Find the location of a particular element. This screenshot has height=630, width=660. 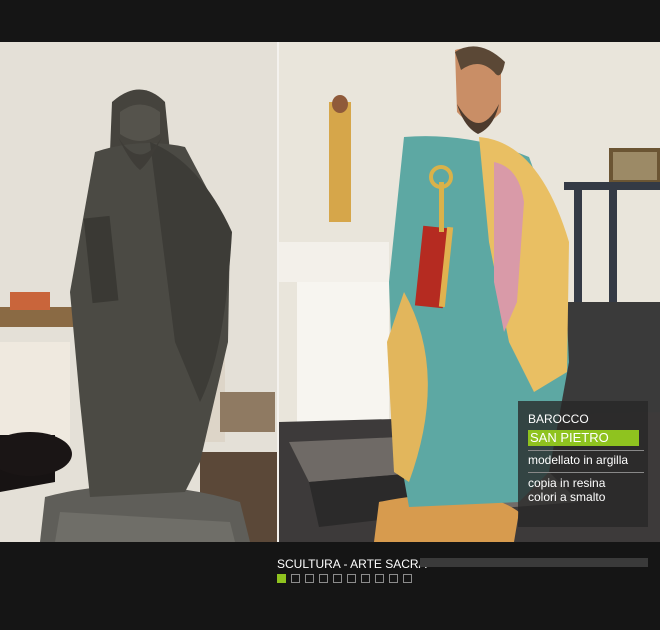

material-line: copia in resina is located at coordinates (567, 483).